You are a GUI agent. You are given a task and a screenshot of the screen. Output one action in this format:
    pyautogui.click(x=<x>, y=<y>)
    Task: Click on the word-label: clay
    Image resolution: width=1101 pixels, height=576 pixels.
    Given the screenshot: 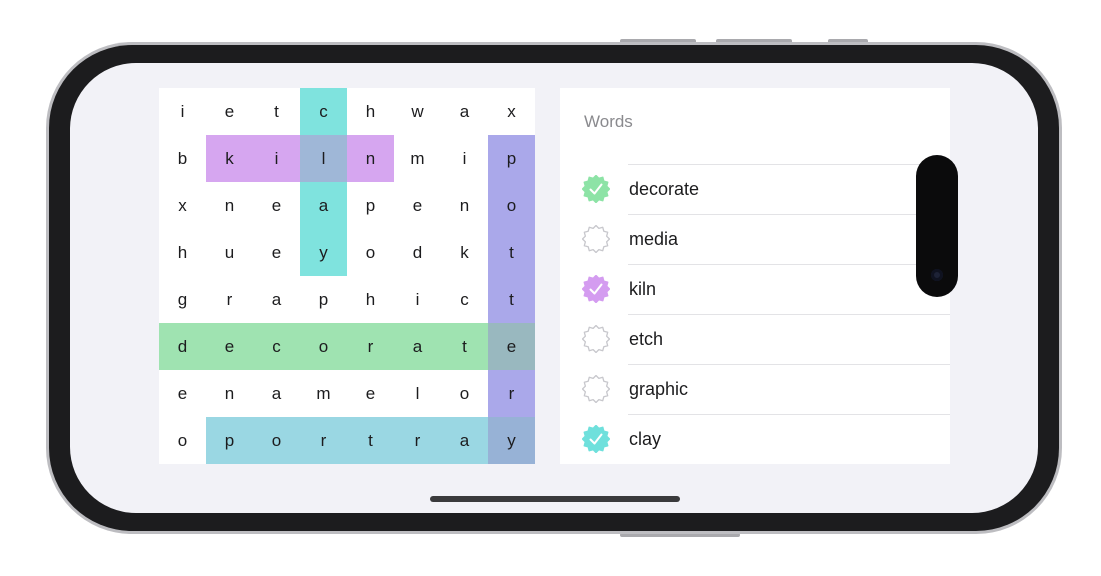 What is the action you would take?
    pyautogui.click(x=645, y=439)
    